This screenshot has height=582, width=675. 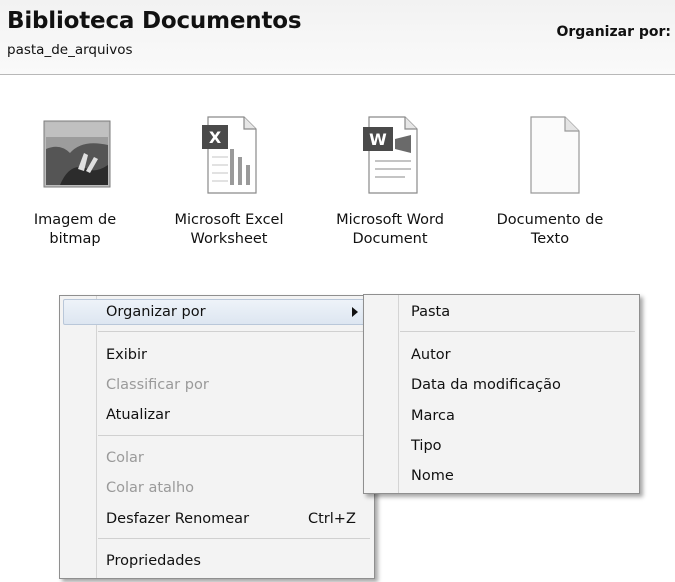 What do you see at coordinates (378, 139) in the screenshot?
I see `svg-text: W` at bounding box center [378, 139].